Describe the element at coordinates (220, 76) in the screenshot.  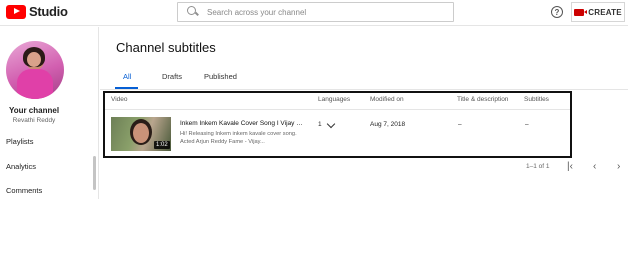
I see `tab-published: Published` at that location.